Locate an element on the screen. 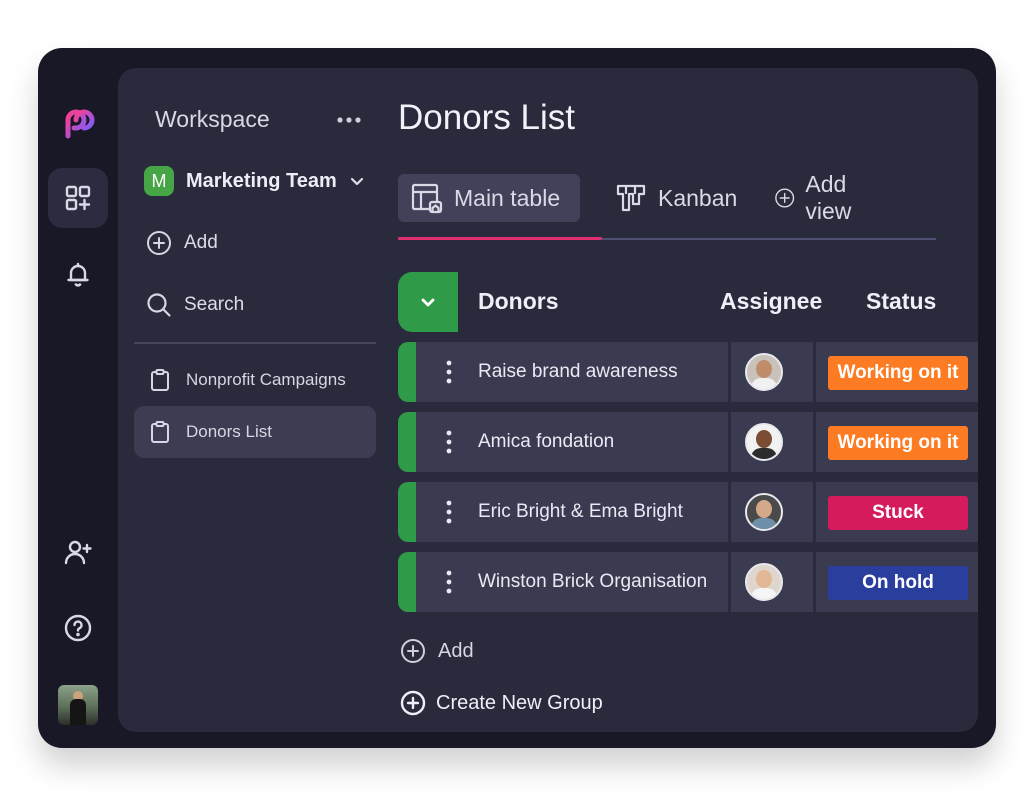 This screenshot has width=1020, height=800. create-group-label: Create New Group is located at coordinates (519, 702).